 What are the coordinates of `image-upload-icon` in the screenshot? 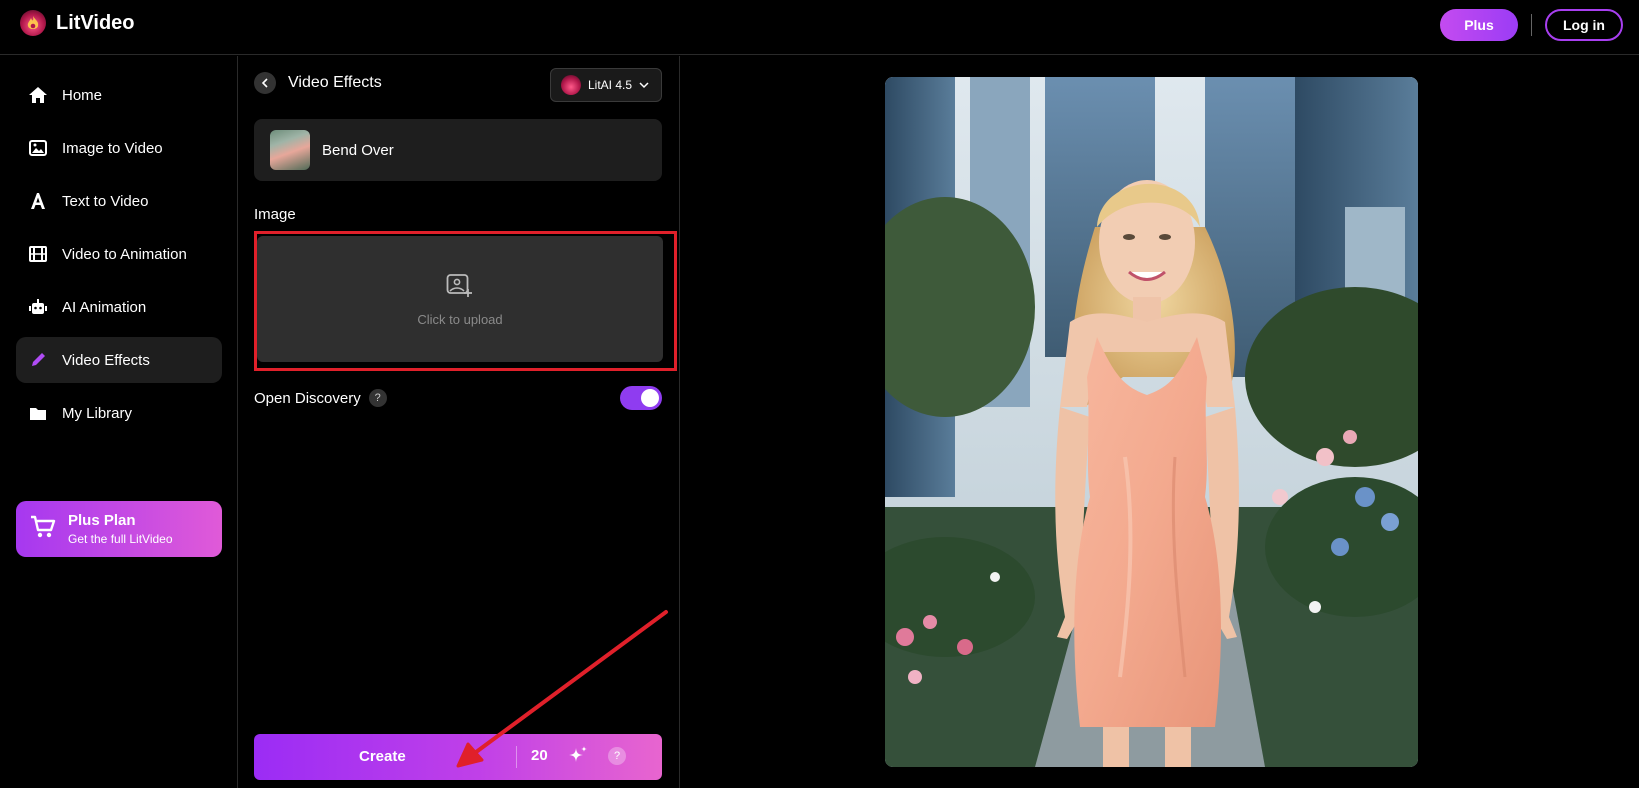 It's located at (459, 285).